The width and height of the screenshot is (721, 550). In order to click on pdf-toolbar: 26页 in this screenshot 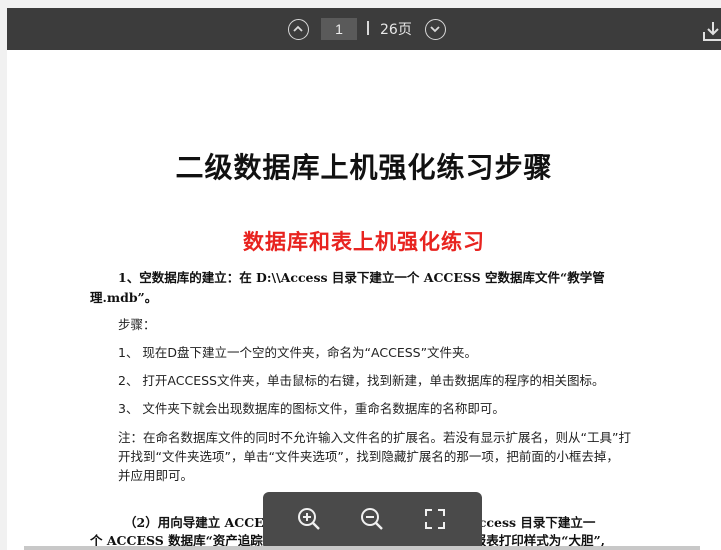, I will do `click(364, 29)`.